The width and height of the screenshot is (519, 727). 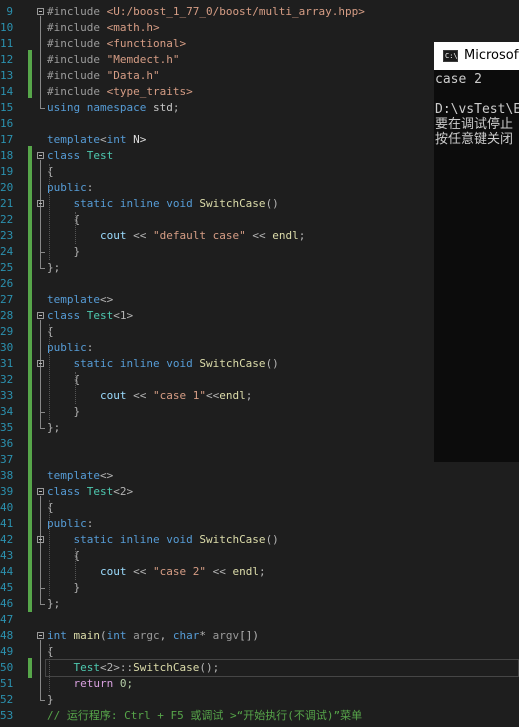 What do you see at coordinates (133, 27) in the screenshot?
I see `code-token: <math.h>` at bounding box center [133, 27].